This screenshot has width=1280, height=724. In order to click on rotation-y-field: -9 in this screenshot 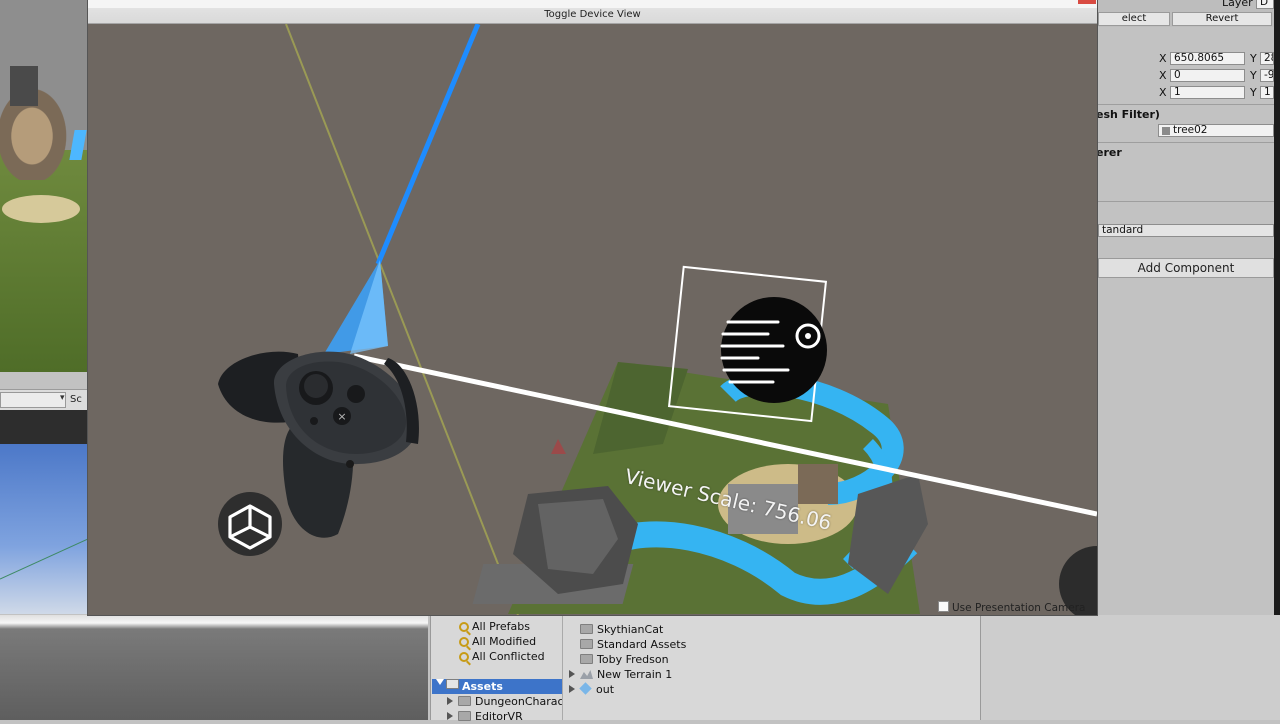, I will do `click(1267, 75)`.